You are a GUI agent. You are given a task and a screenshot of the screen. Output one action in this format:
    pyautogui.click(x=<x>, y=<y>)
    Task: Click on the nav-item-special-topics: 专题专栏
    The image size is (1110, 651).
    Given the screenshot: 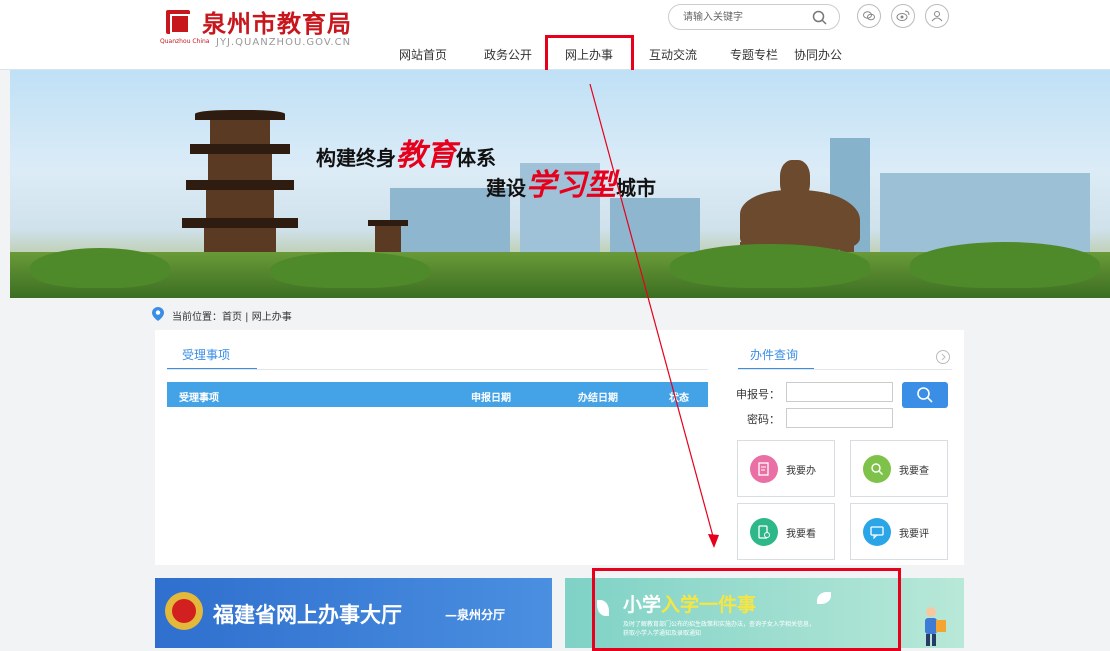 What is the action you would take?
    pyautogui.click(x=754, y=54)
    